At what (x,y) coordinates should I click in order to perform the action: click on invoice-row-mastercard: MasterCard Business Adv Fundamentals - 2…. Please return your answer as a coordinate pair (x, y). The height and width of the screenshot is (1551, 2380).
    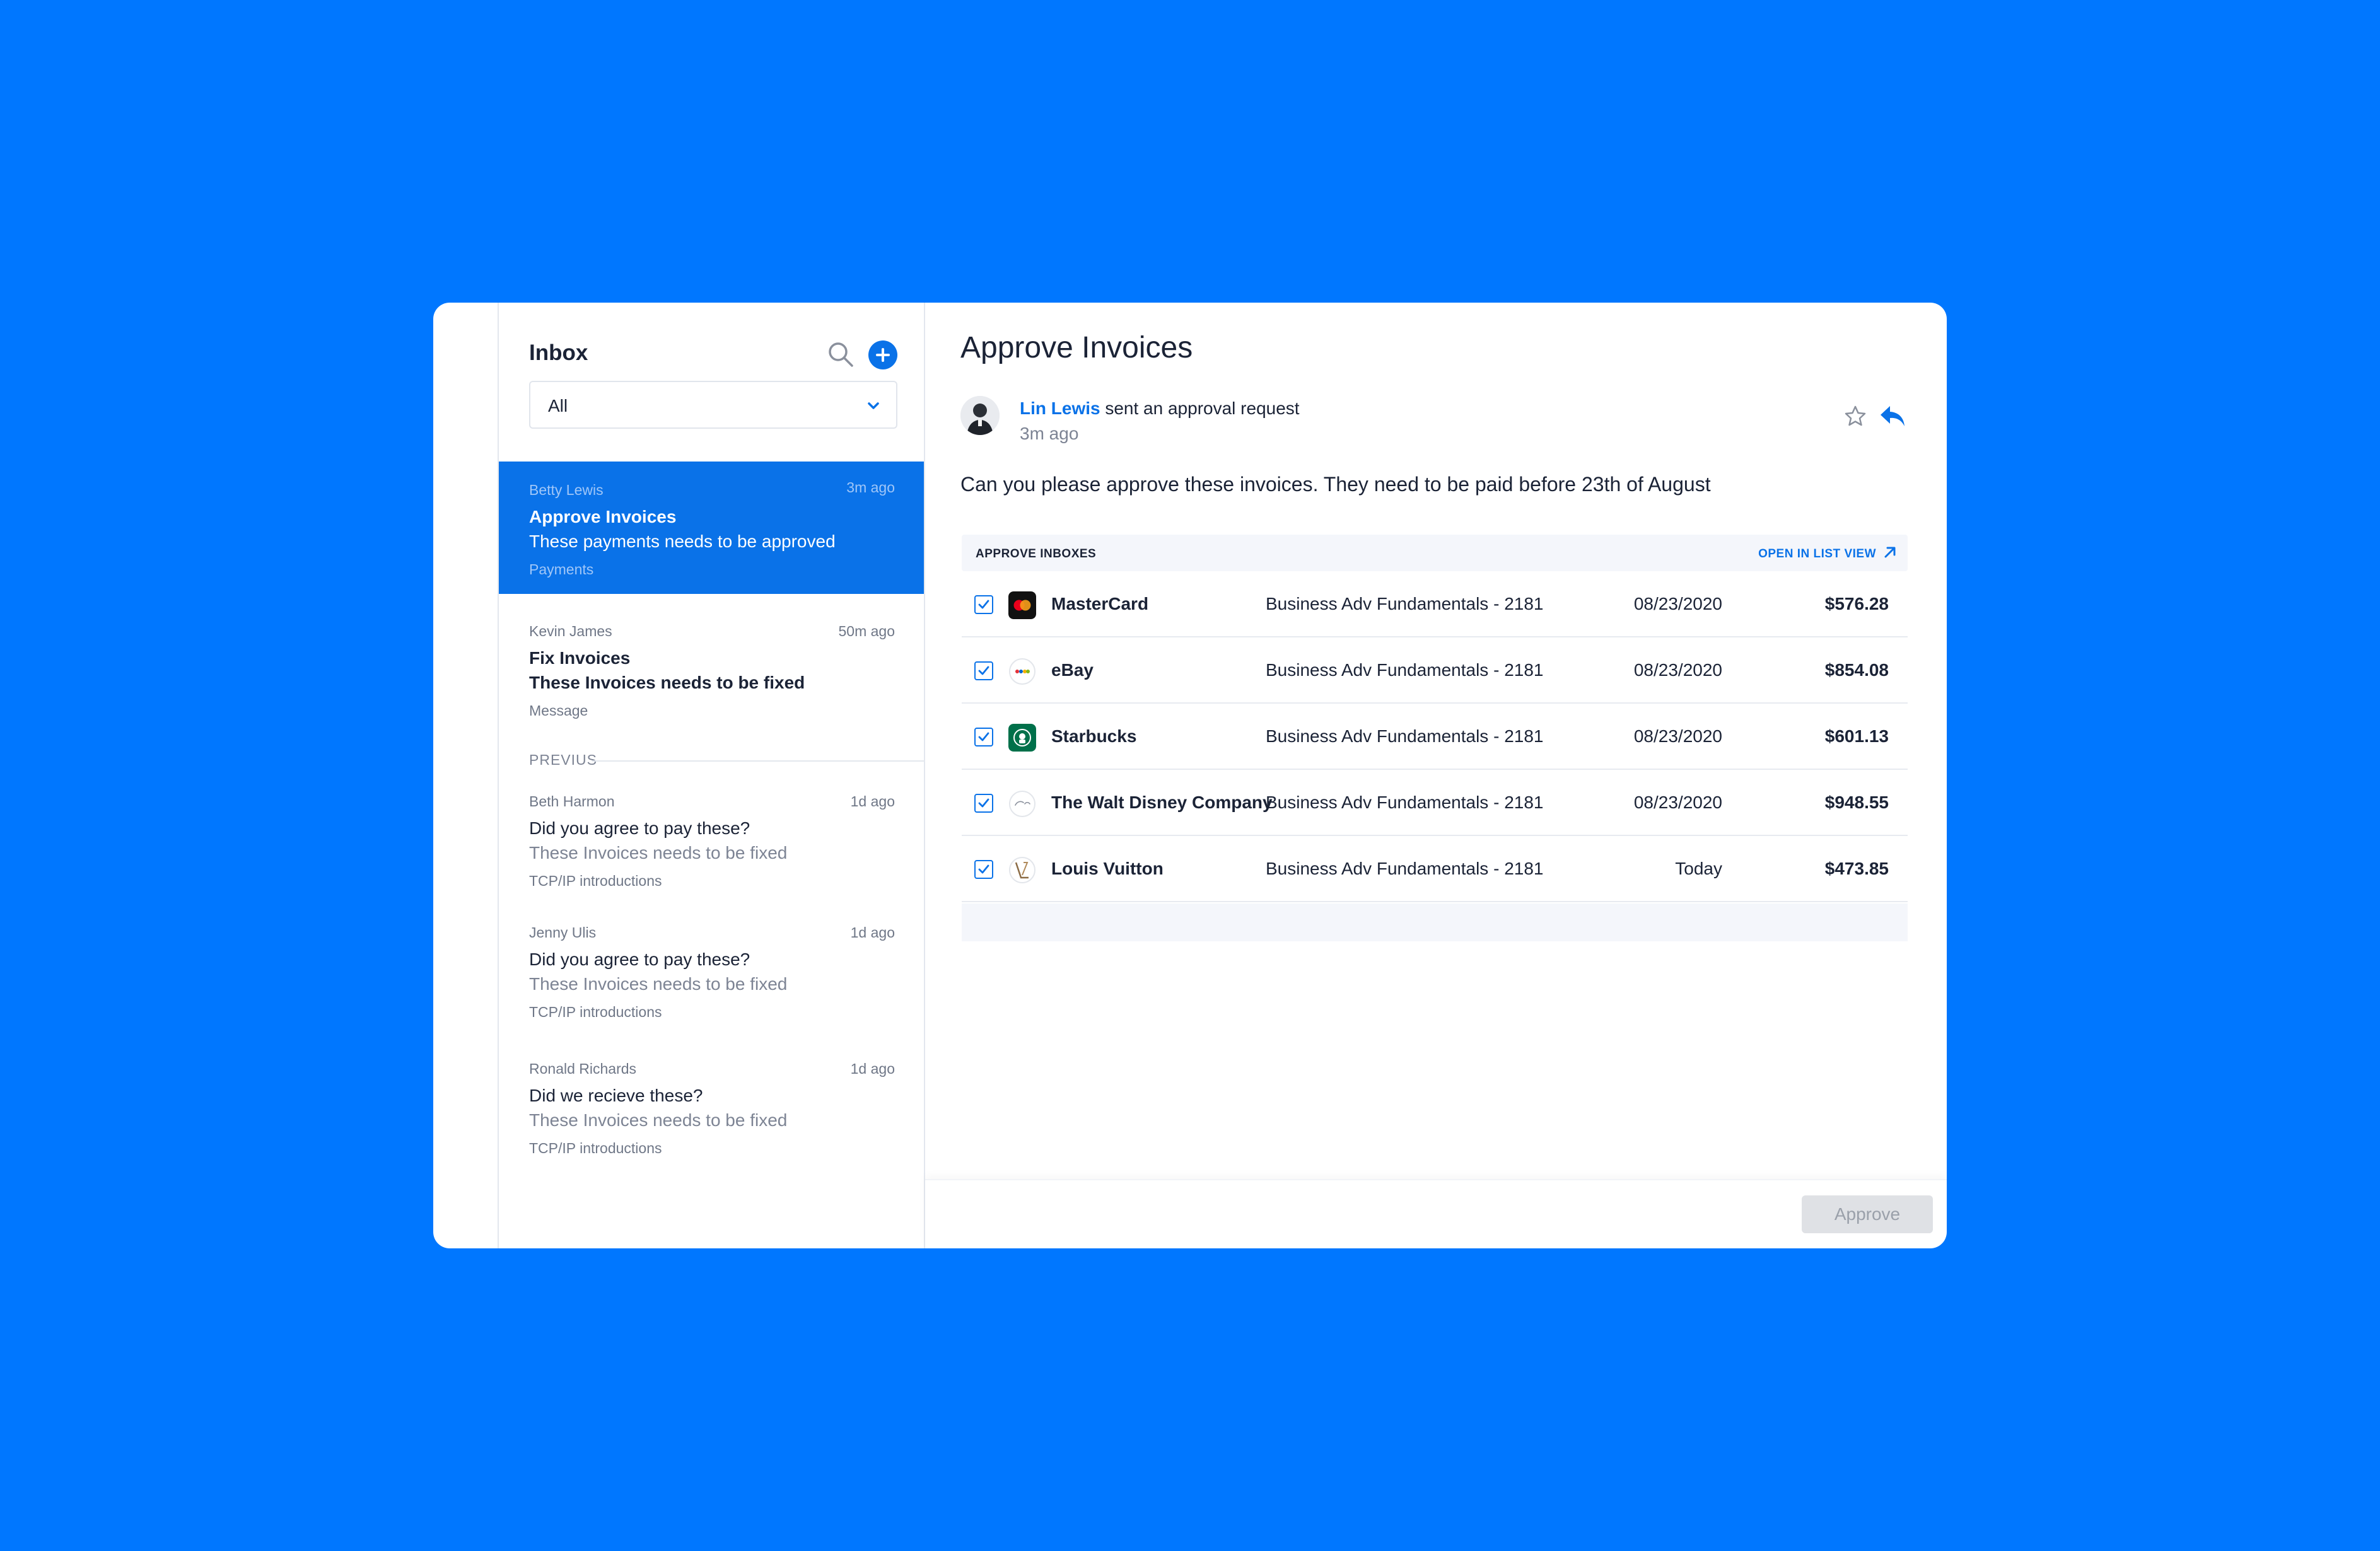
    Looking at the image, I should click on (1435, 604).